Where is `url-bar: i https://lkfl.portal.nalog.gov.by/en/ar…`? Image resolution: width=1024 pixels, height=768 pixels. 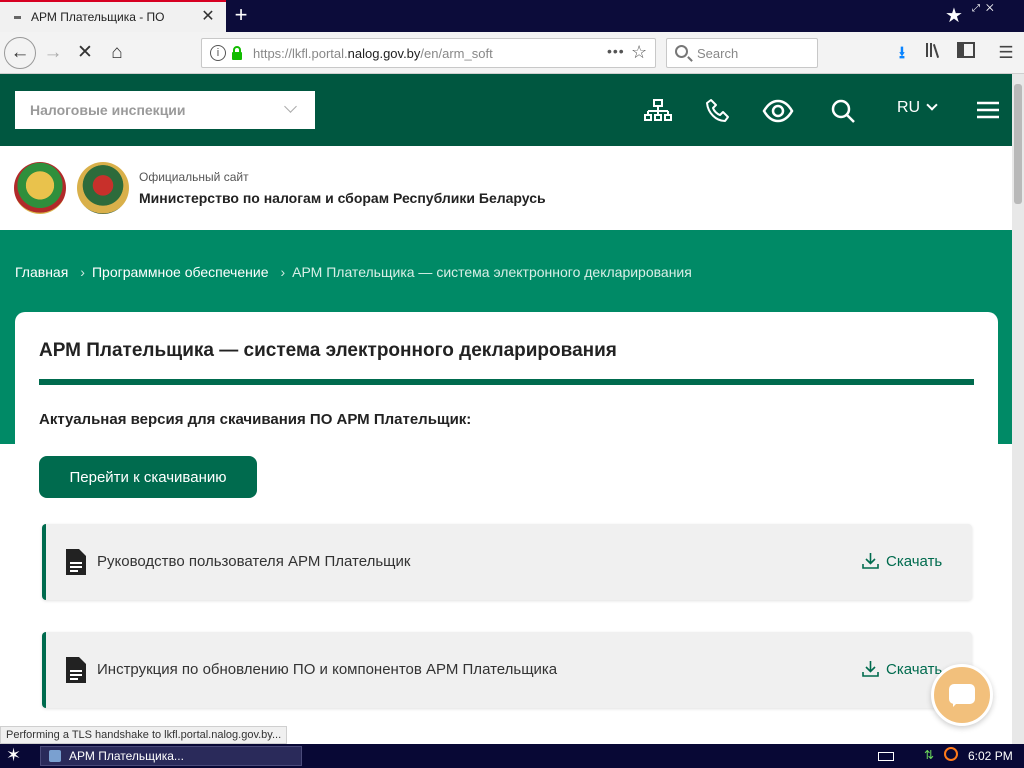
url-bar: i https://lkfl.portal.nalog.gov.by/en/ar… is located at coordinates (428, 53).